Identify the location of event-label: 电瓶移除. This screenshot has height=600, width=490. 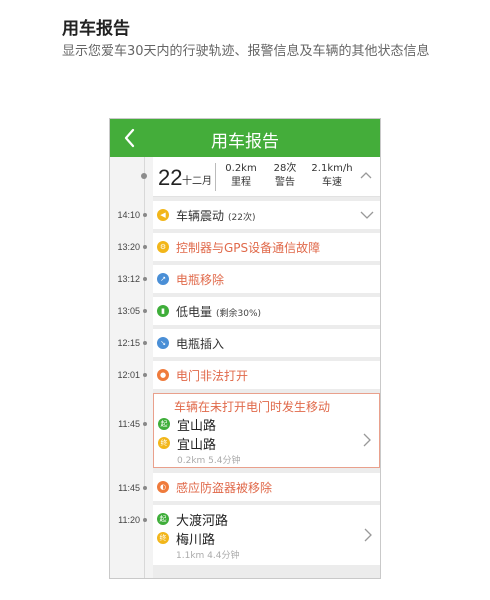
(200, 280).